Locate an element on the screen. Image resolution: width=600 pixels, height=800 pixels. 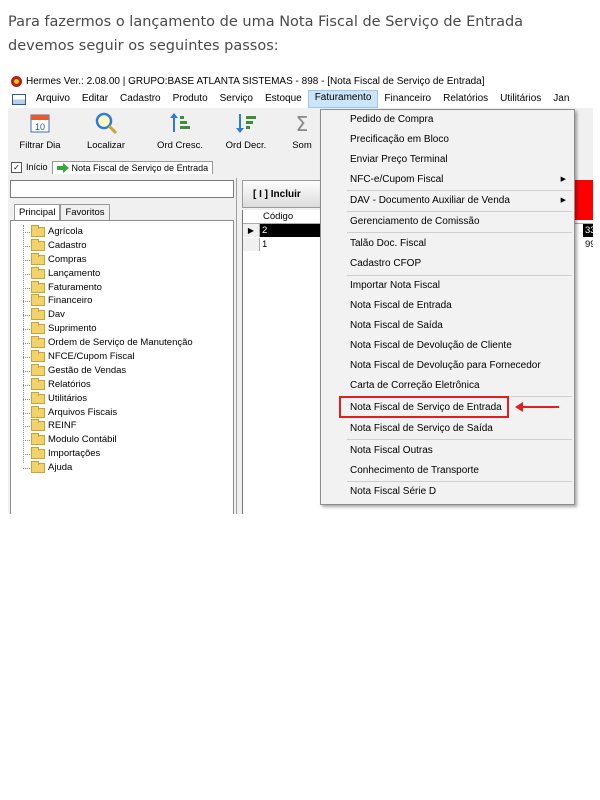
tree-item-dav: Dav is located at coordinates (122, 315).